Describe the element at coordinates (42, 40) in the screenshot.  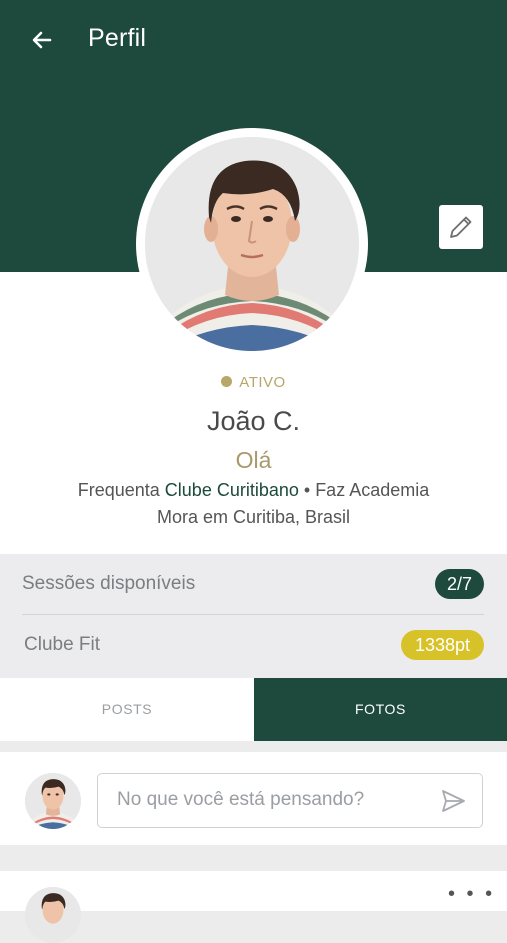
I see `arrow-left-icon` at that location.